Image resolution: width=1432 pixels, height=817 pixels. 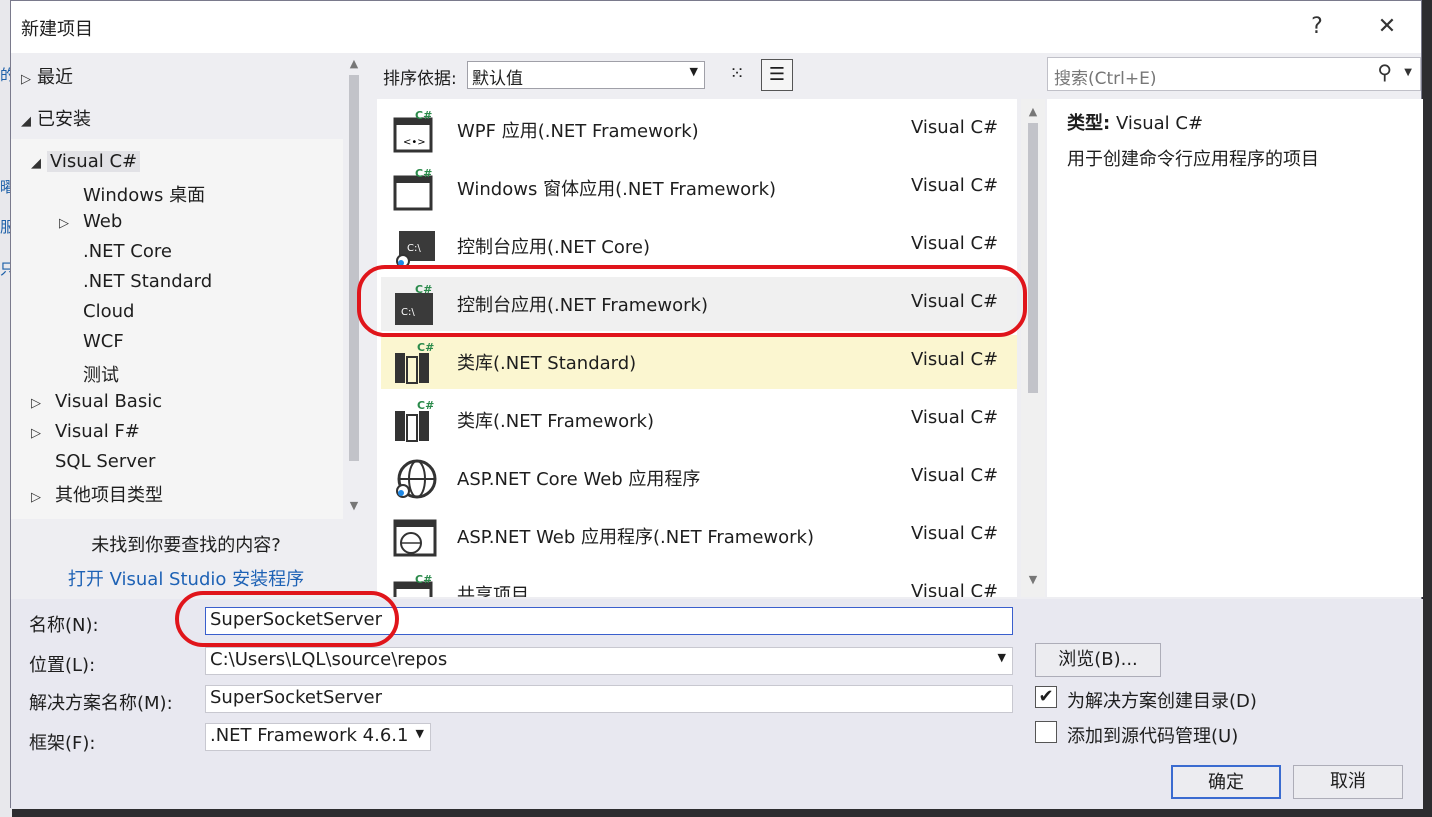 I want to click on tree-item-windows-desktop: Windows 桌面, so click(x=144, y=194).